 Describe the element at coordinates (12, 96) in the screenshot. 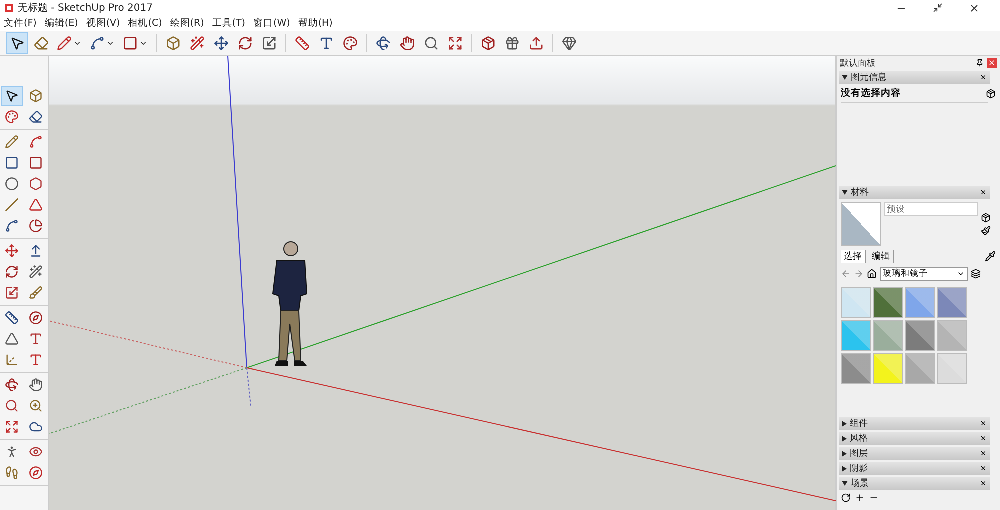

I see `tool-button` at that location.